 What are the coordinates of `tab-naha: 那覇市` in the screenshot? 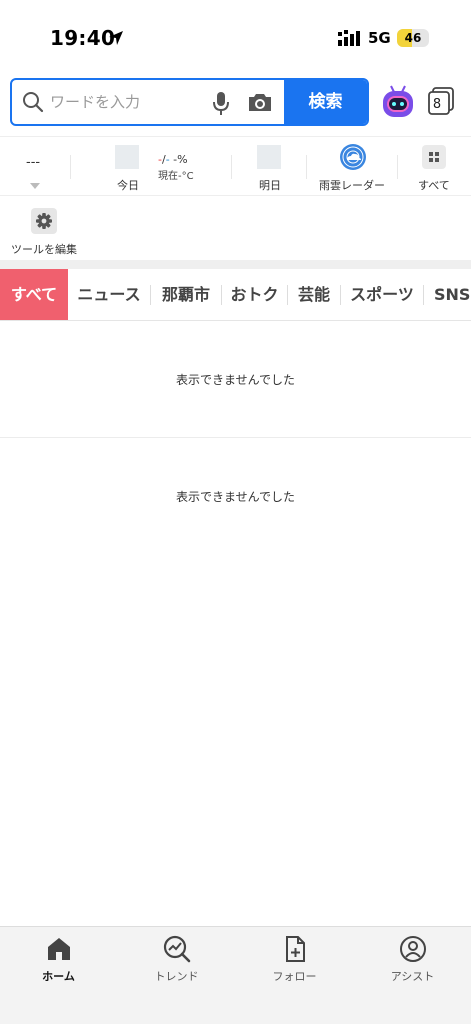 It's located at (186, 294).